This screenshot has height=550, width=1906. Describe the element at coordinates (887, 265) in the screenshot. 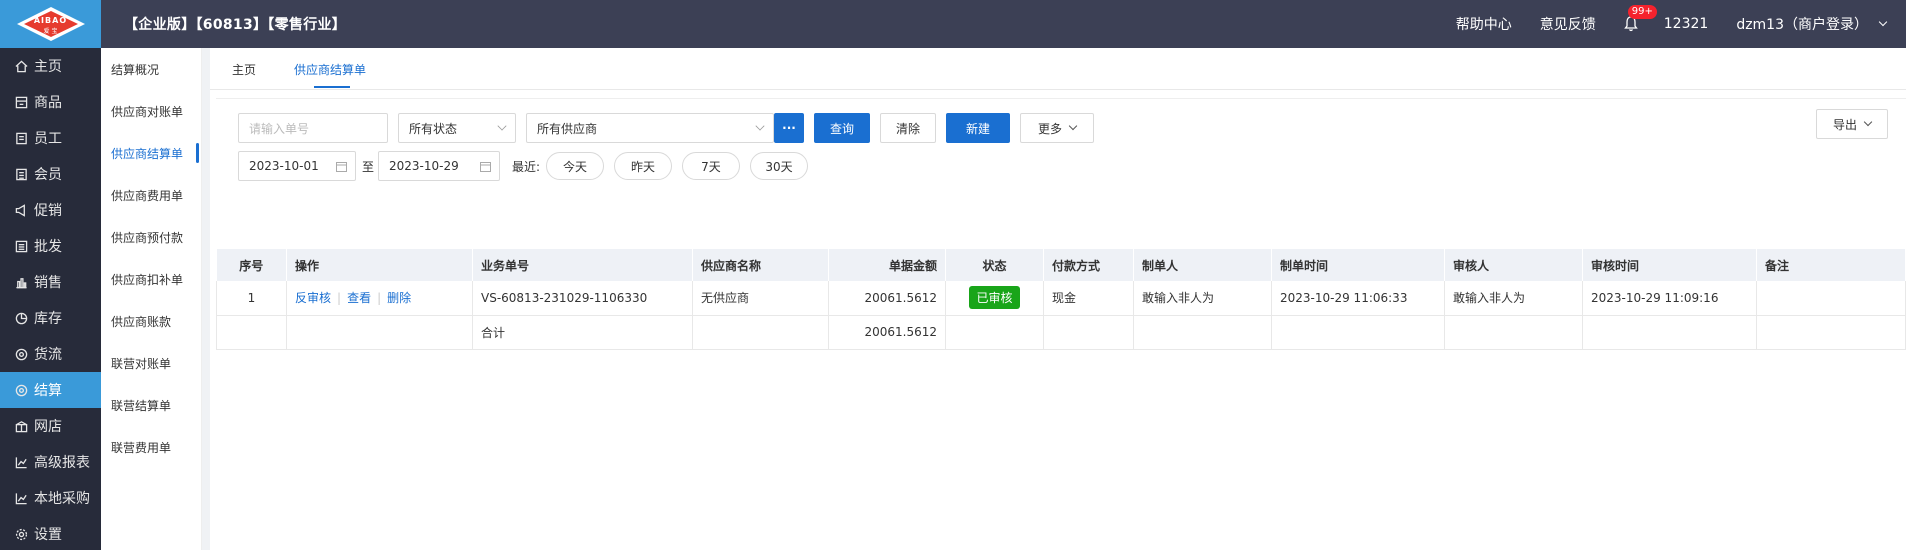

I see `col-header-amount: 单据金额` at that location.